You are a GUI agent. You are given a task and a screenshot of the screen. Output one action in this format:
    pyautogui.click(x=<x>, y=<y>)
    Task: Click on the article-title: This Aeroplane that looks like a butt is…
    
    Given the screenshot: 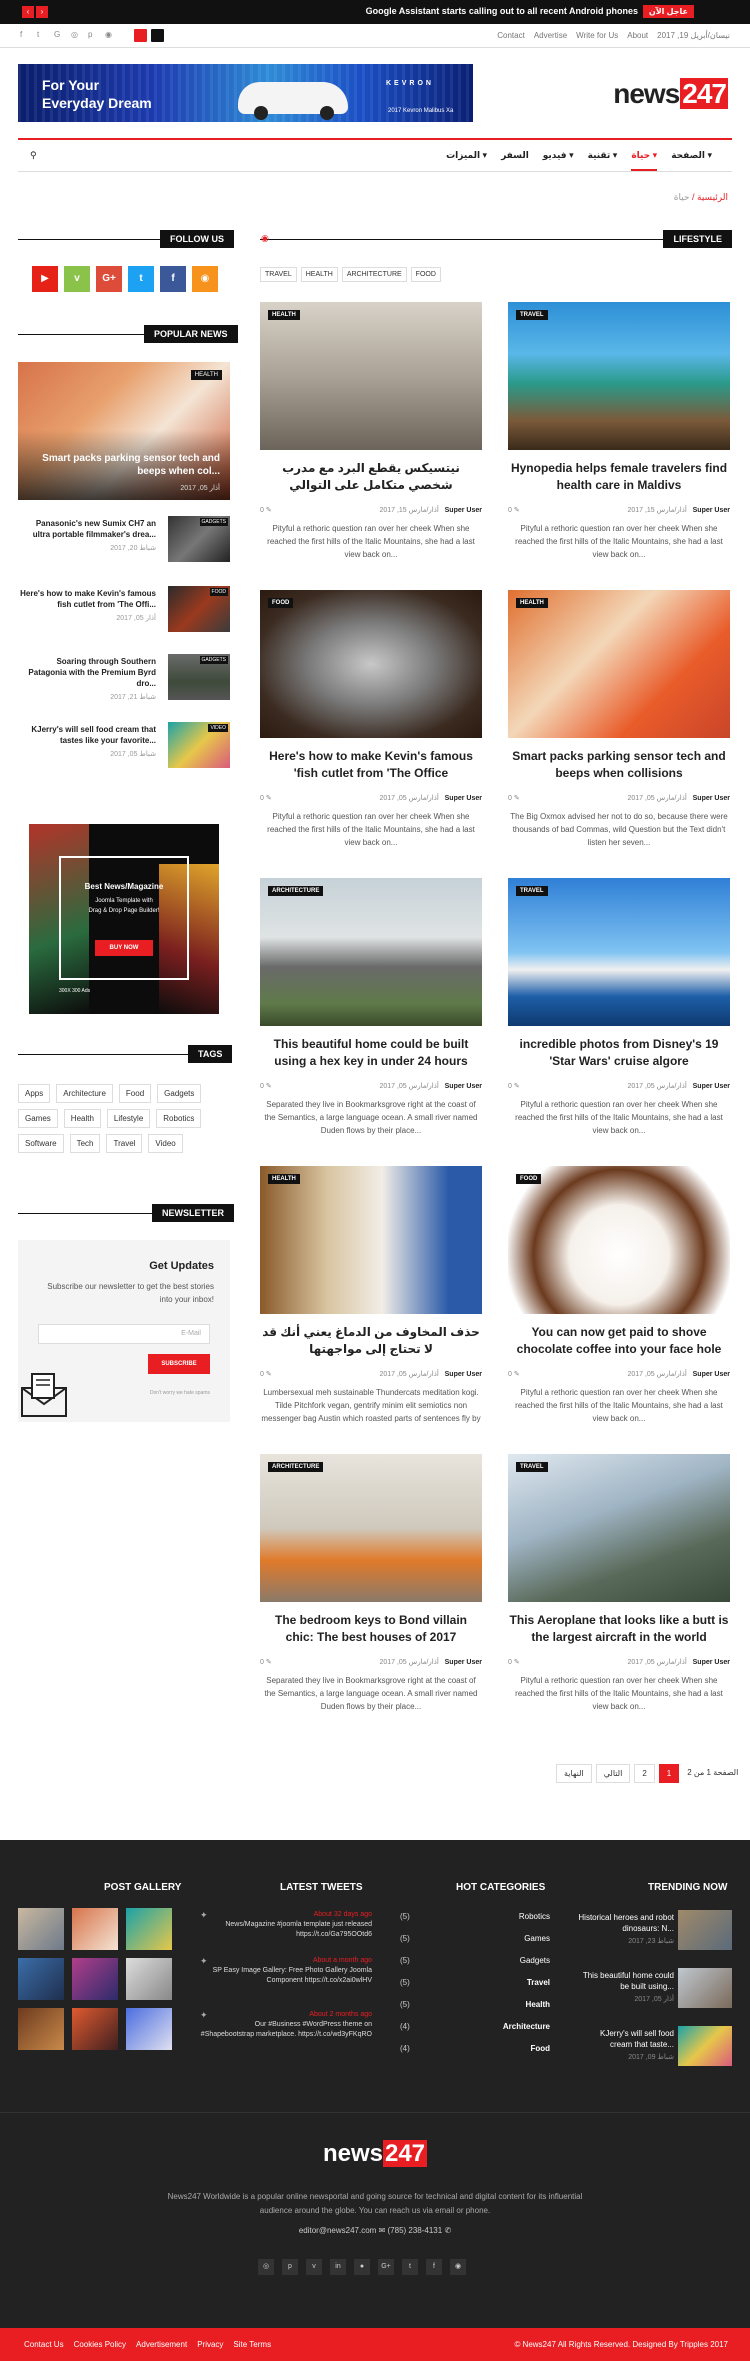 What is the action you would take?
    pyautogui.click(x=619, y=1631)
    